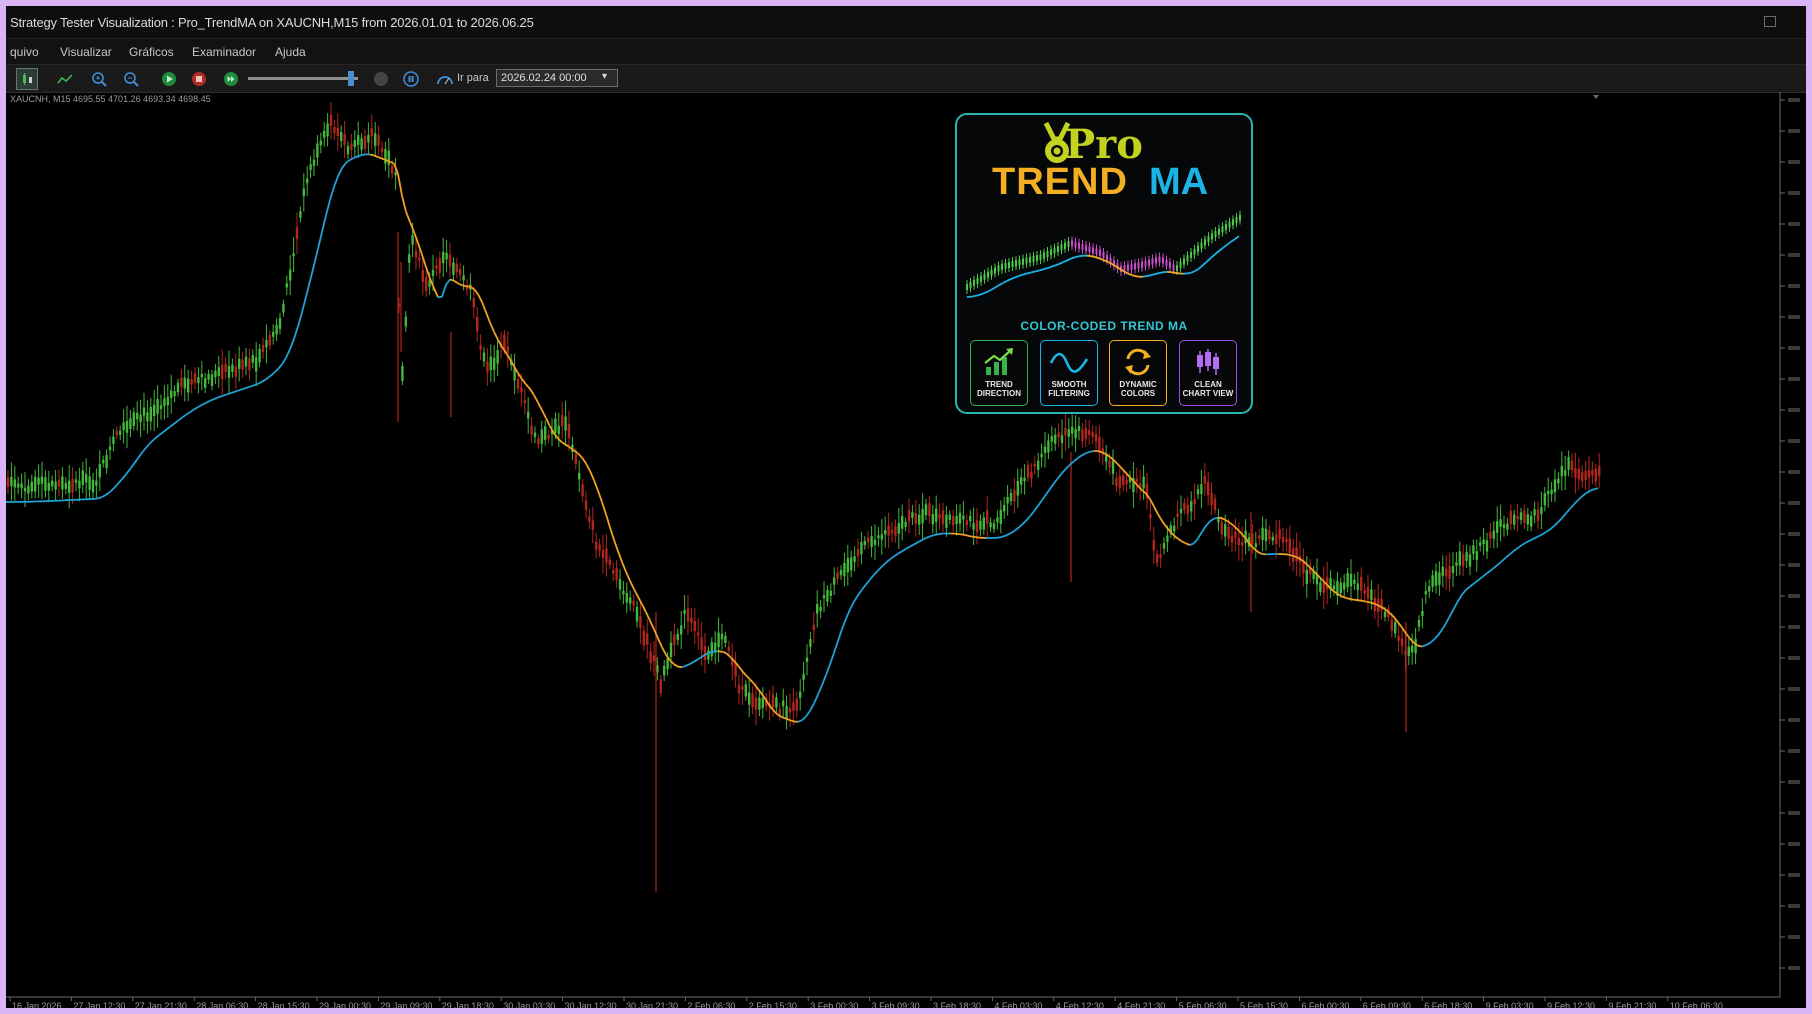 Image resolution: width=1812 pixels, height=1014 pixels. I want to click on wave-icon, so click(1069, 362).